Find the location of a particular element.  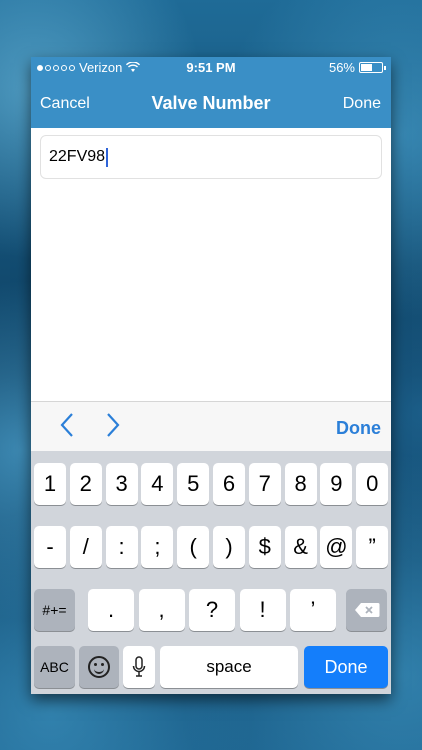

status-bar: Verizon 9:51 PM 56% is located at coordinates (211, 68).